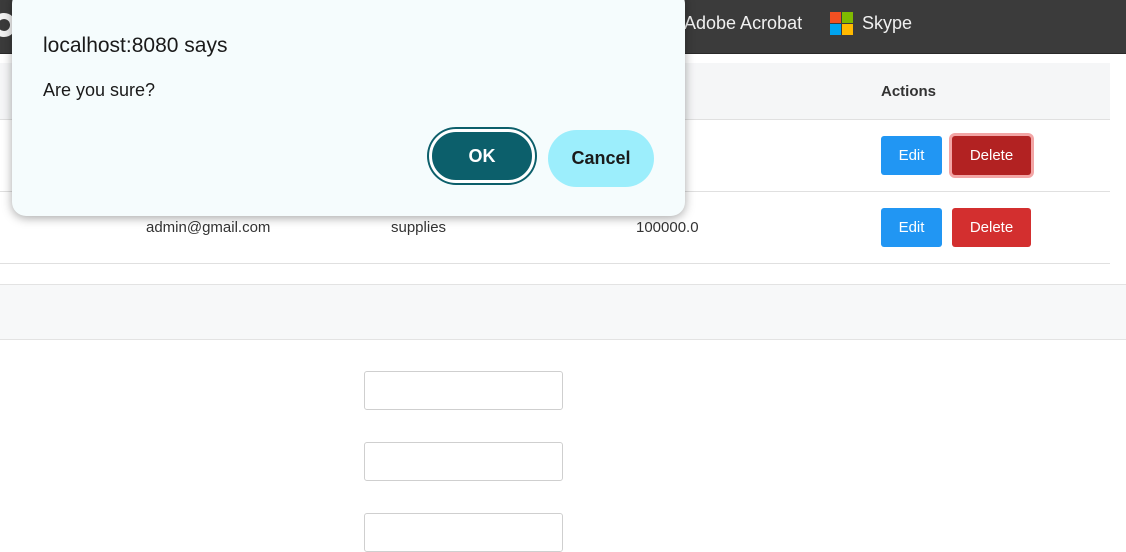  I want to click on email-cell: admin@gmail.com, so click(208, 227).